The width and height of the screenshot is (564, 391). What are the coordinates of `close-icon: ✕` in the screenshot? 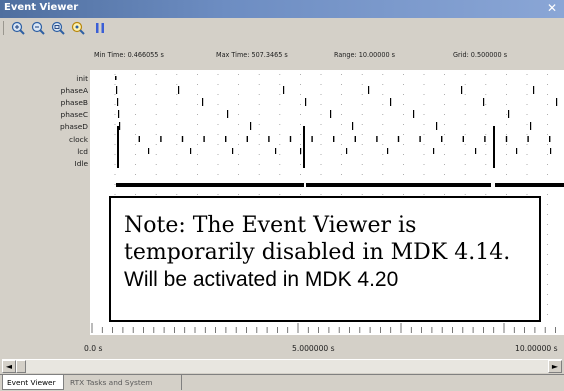 It's located at (552, 8).